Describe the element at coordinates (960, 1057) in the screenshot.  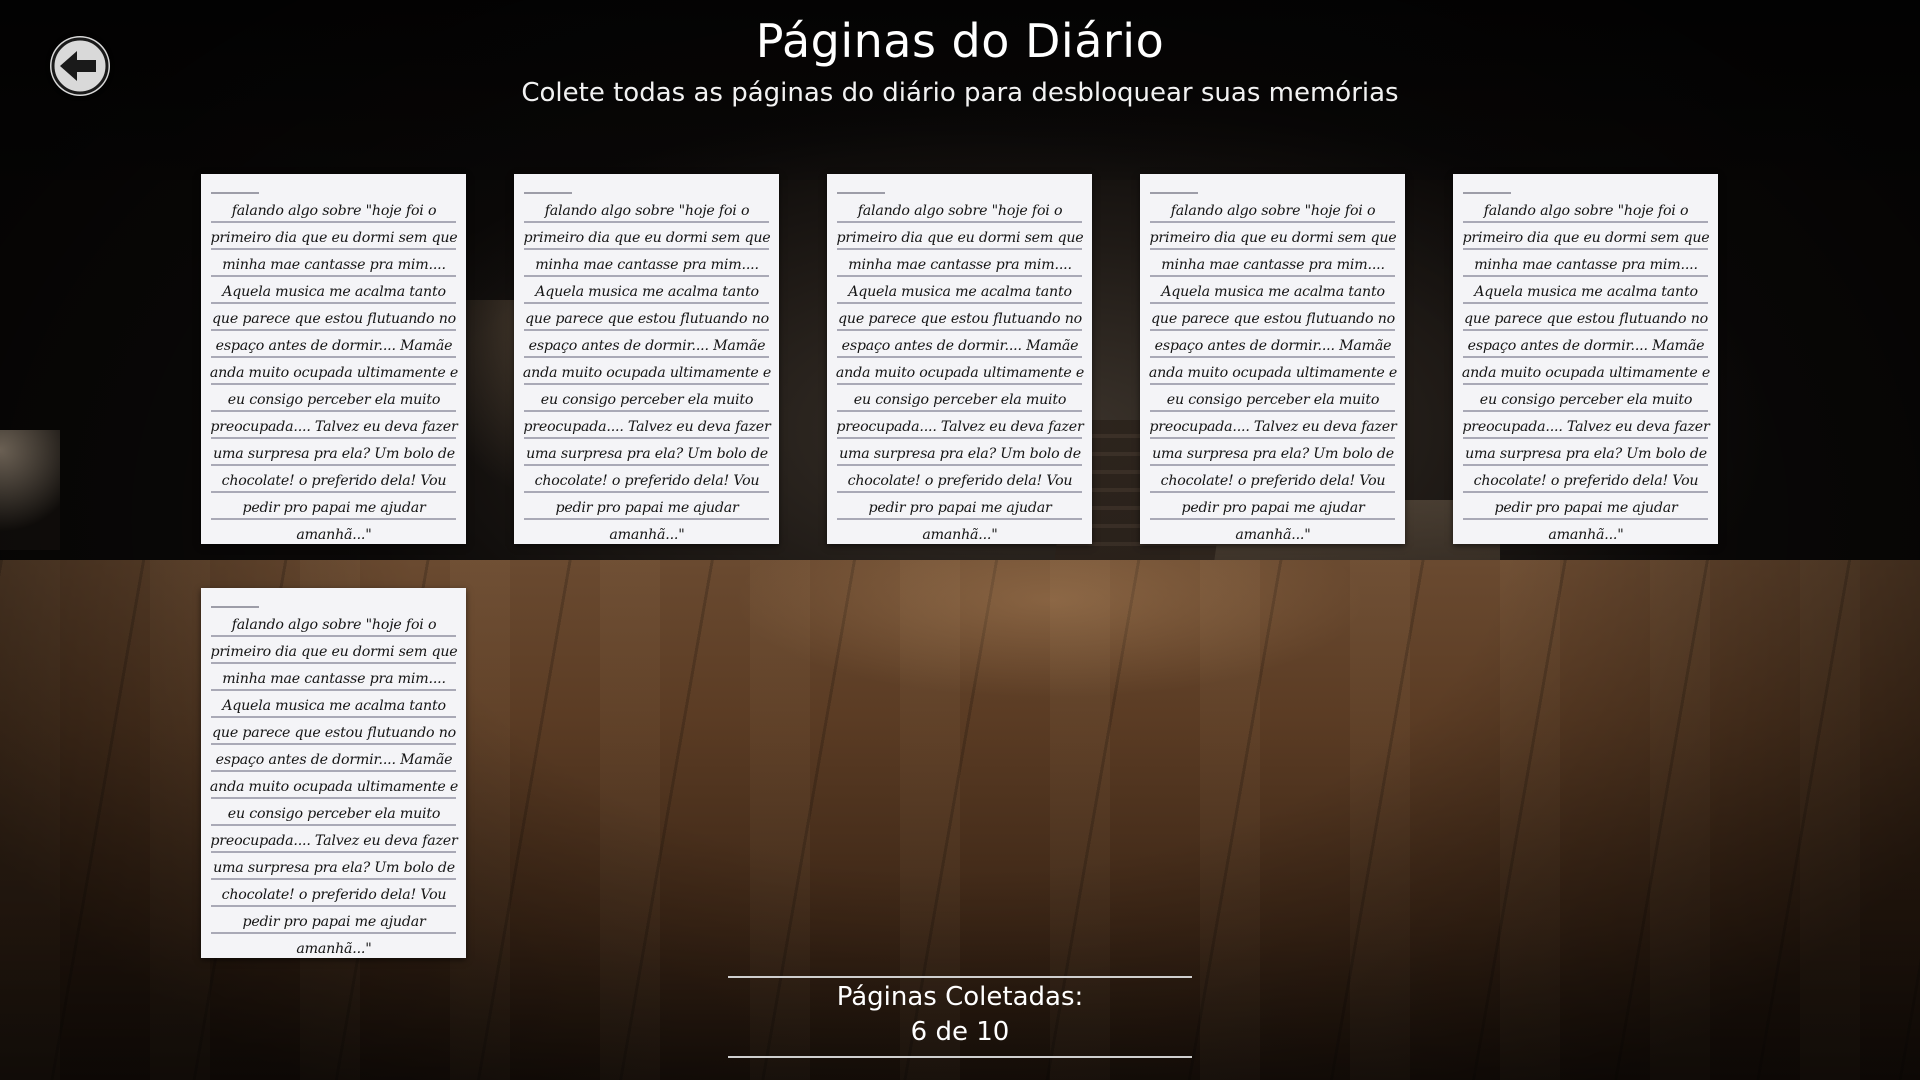
I see `counter-bottom-divider` at that location.